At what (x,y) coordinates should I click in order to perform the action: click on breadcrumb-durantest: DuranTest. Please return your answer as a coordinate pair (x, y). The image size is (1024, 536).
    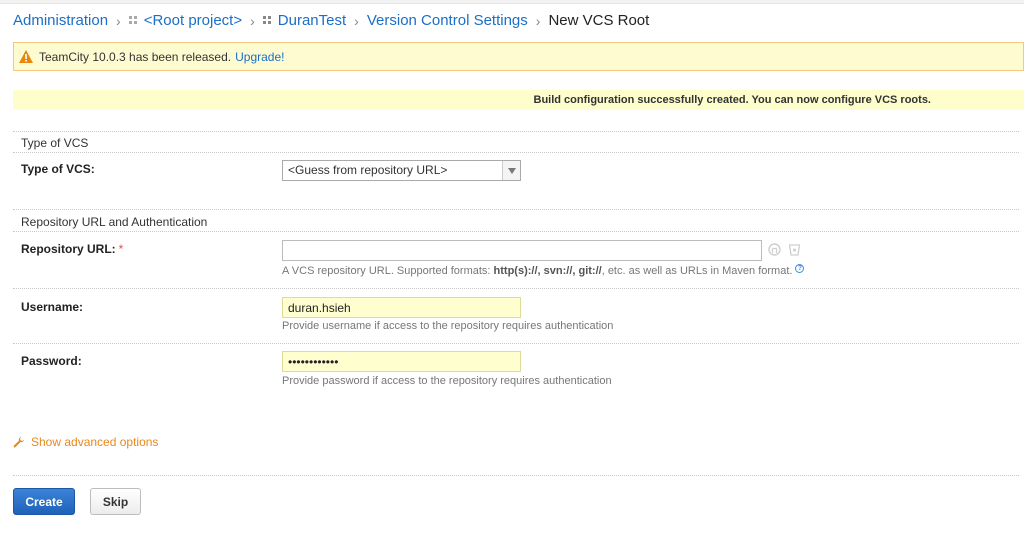
    Looking at the image, I should click on (312, 20).